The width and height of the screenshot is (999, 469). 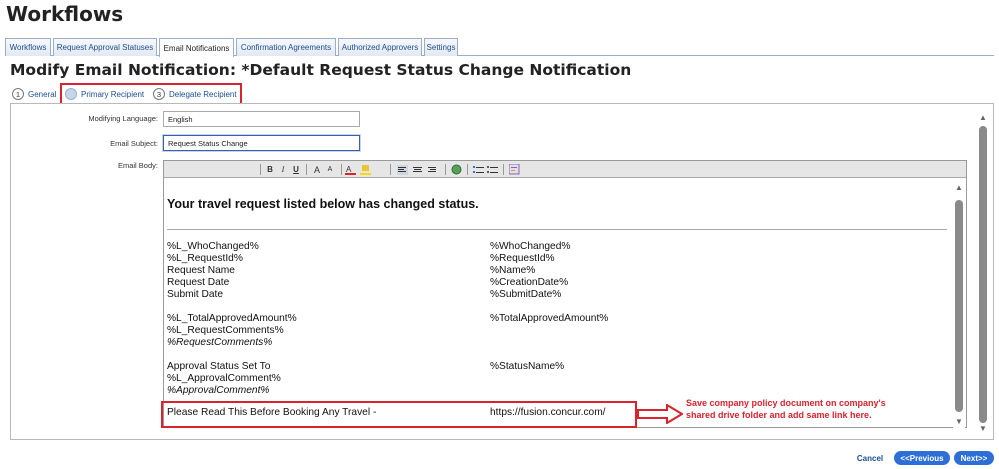 What do you see at coordinates (530, 246) in the screenshot?
I see `row-value: %WhoChanged%` at bounding box center [530, 246].